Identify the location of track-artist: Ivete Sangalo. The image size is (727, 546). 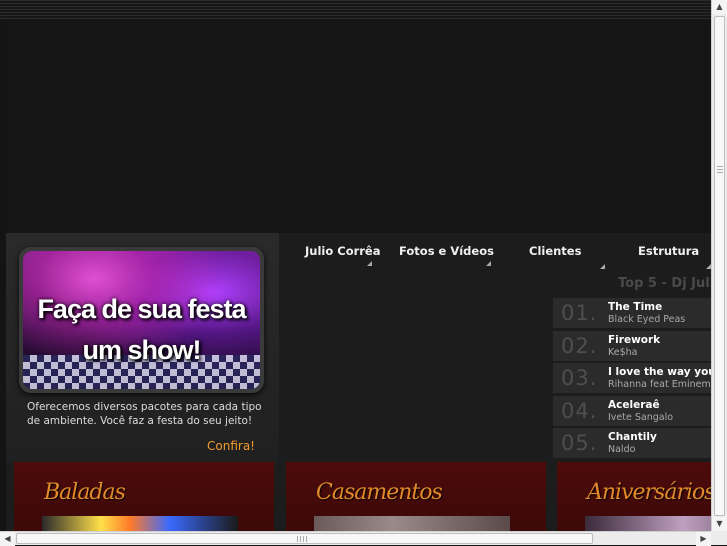
(641, 417).